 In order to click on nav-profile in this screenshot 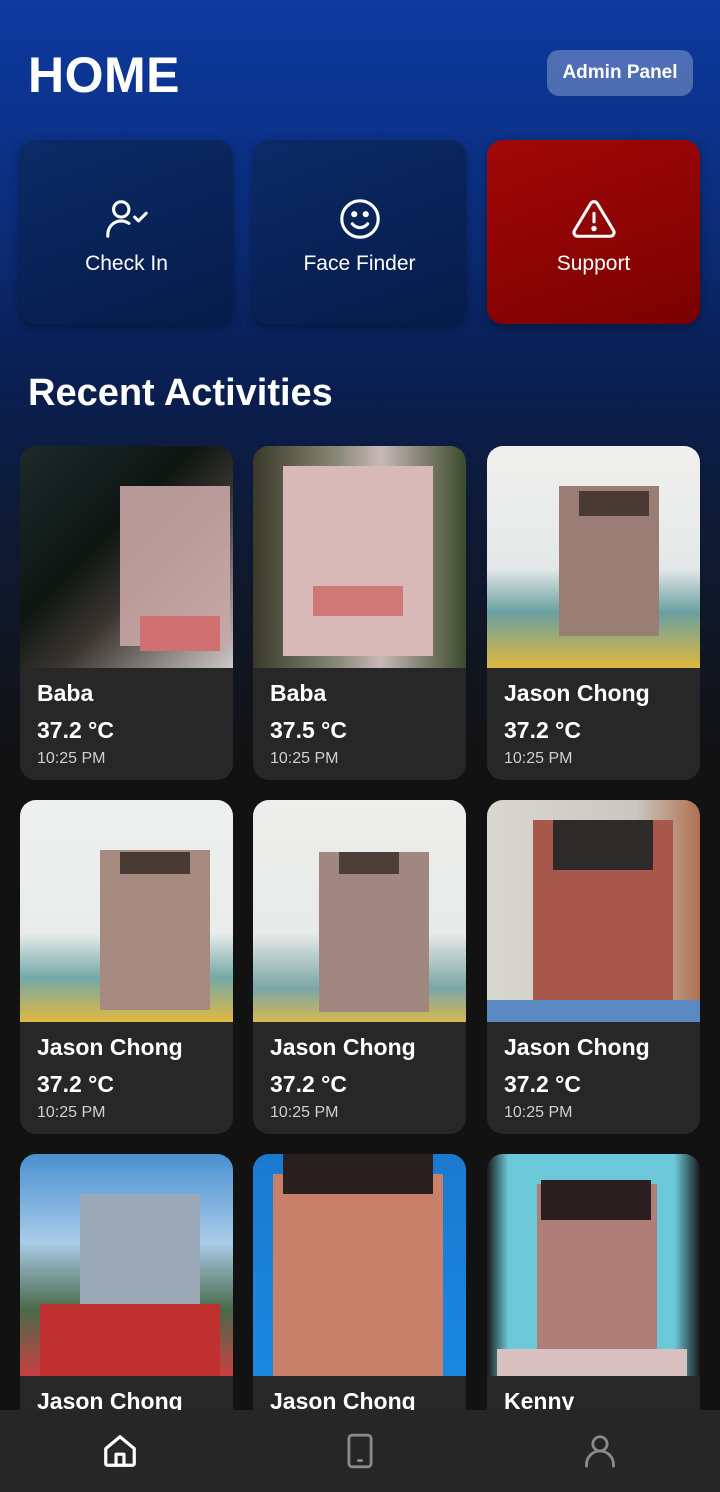, I will do `click(600, 1451)`.